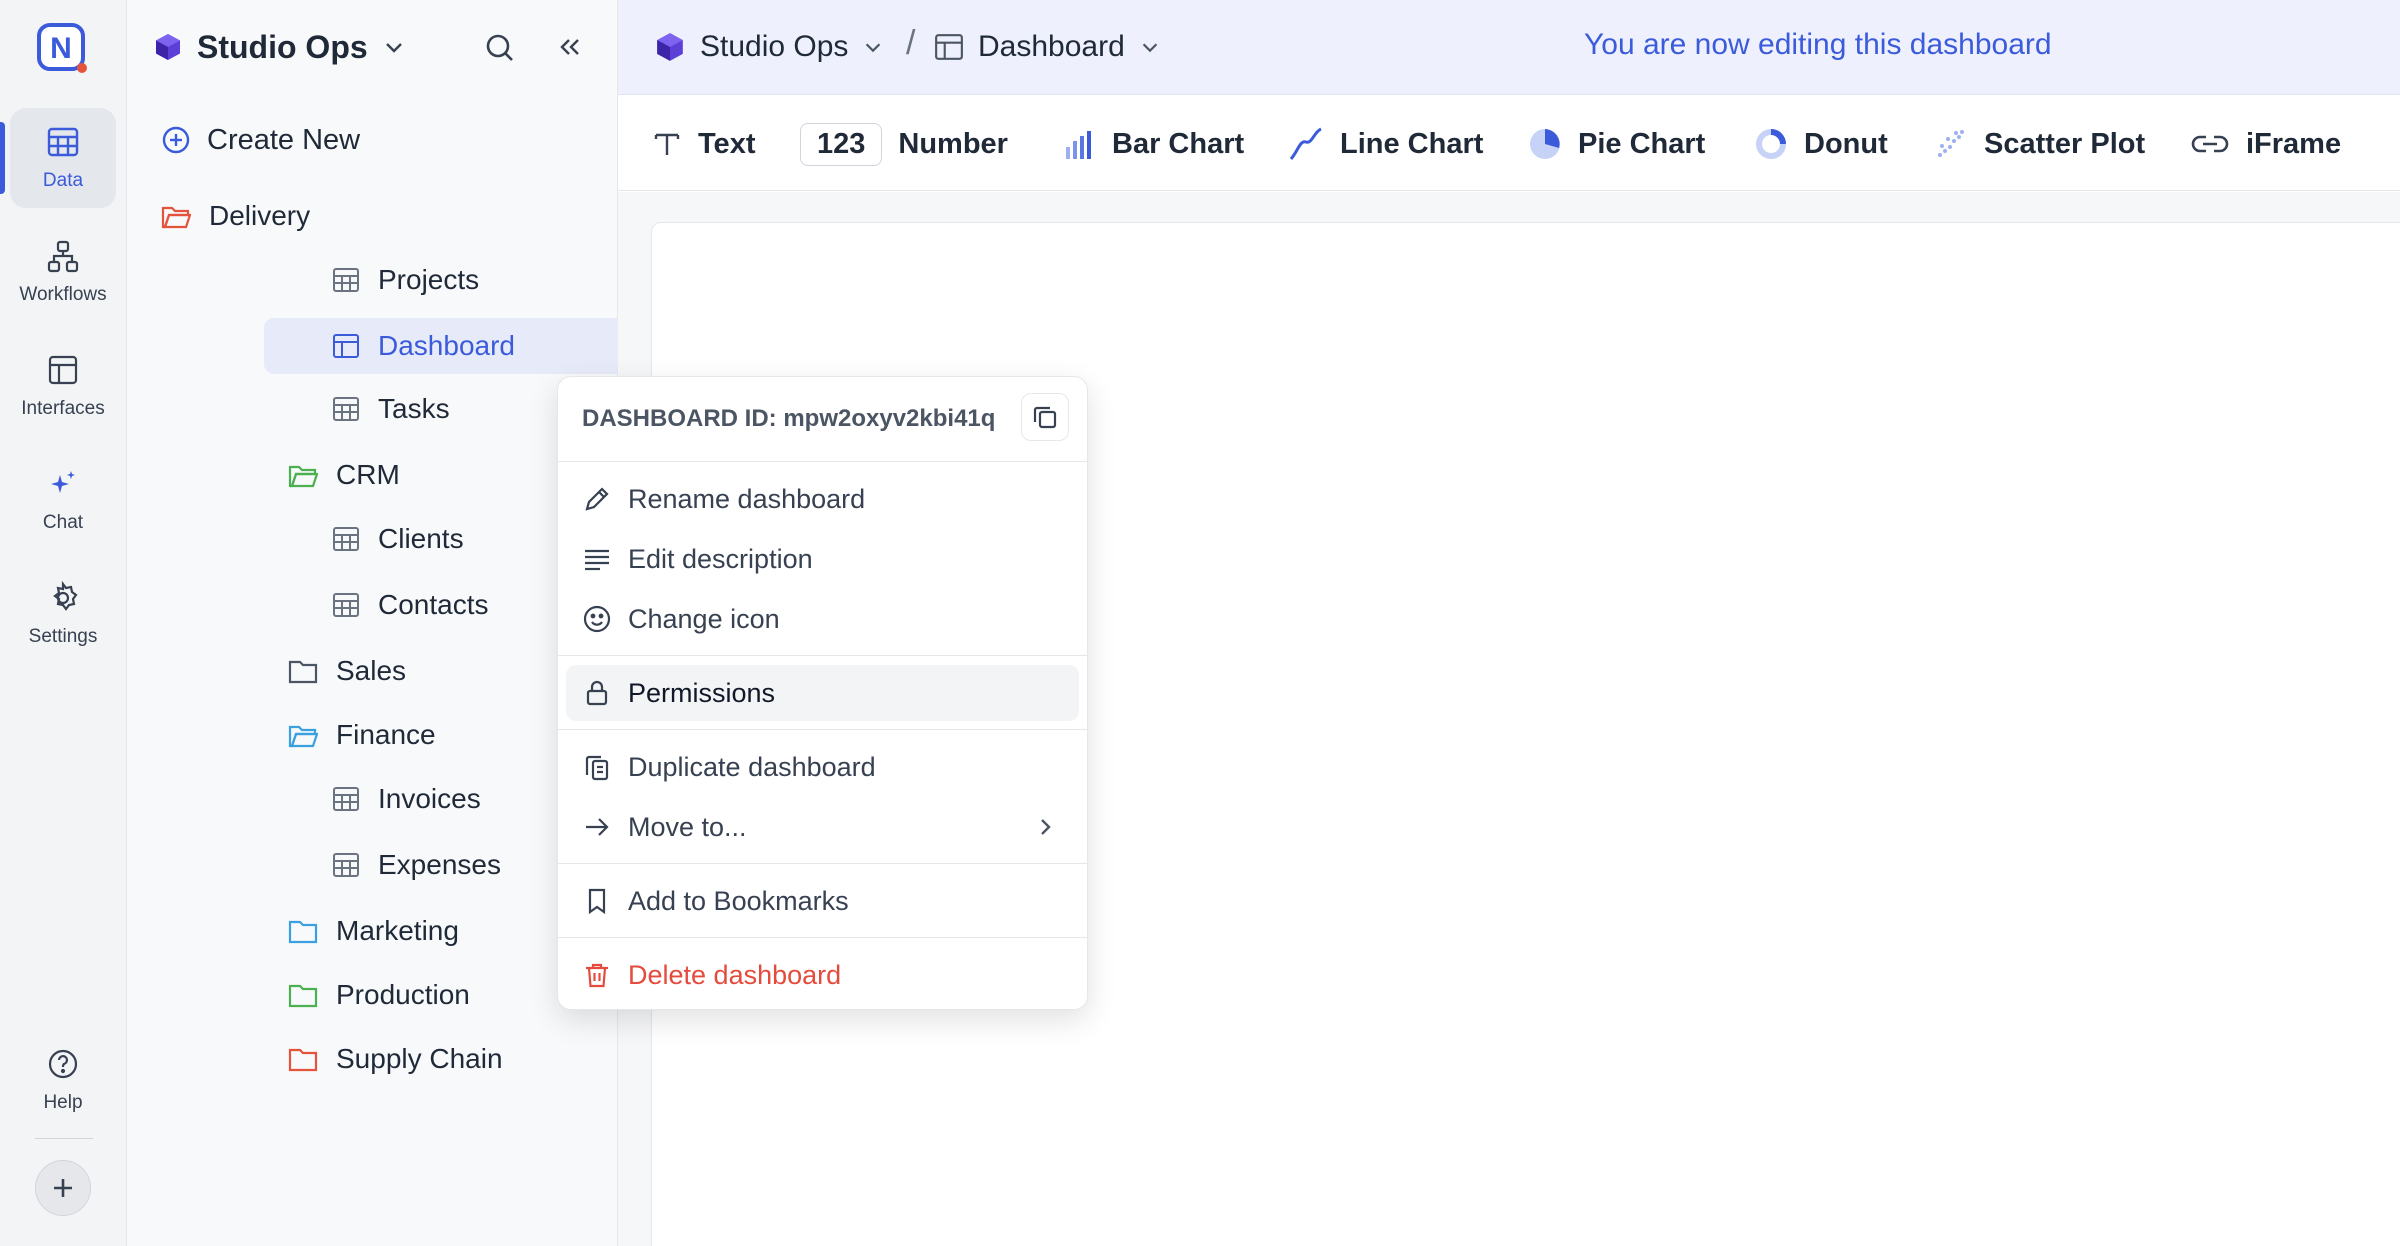  I want to click on tree-folder-marketing: Marketing, so click(373, 931).